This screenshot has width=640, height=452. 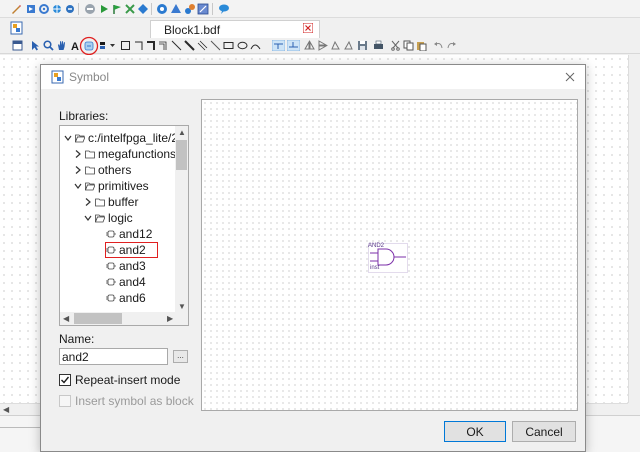 What do you see at coordinates (118, 282) in the screenshot?
I see `tree-item-and4: and4` at bounding box center [118, 282].